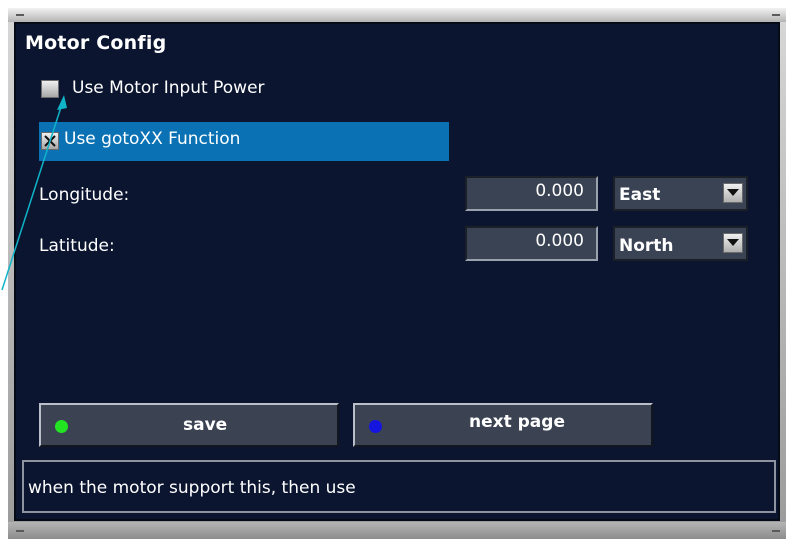 Image resolution: width=786 pixels, height=539 pixels. I want to click on gotoxx-checkbox, so click(50, 141).